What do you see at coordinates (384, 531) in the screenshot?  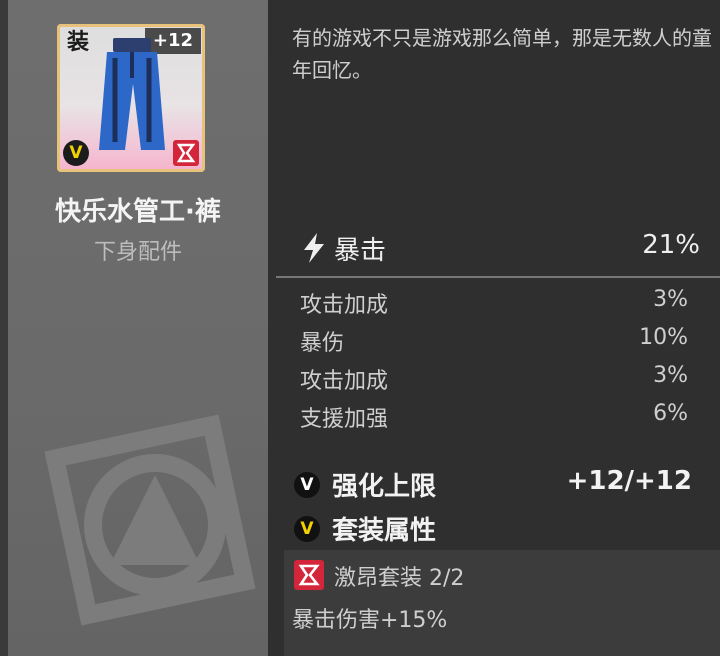 I see `set-attr-label: 套装属性` at bounding box center [384, 531].